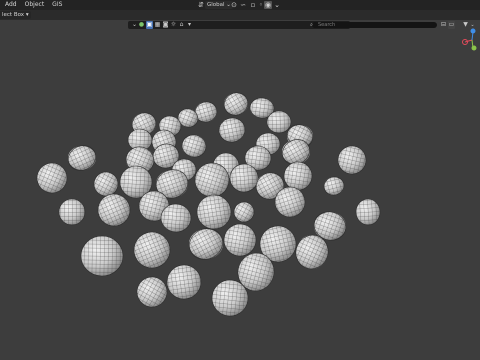 Image resolution: width=480 pixels, height=360 pixels. I want to click on transform-orientation-label: Global, so click(216, 5).